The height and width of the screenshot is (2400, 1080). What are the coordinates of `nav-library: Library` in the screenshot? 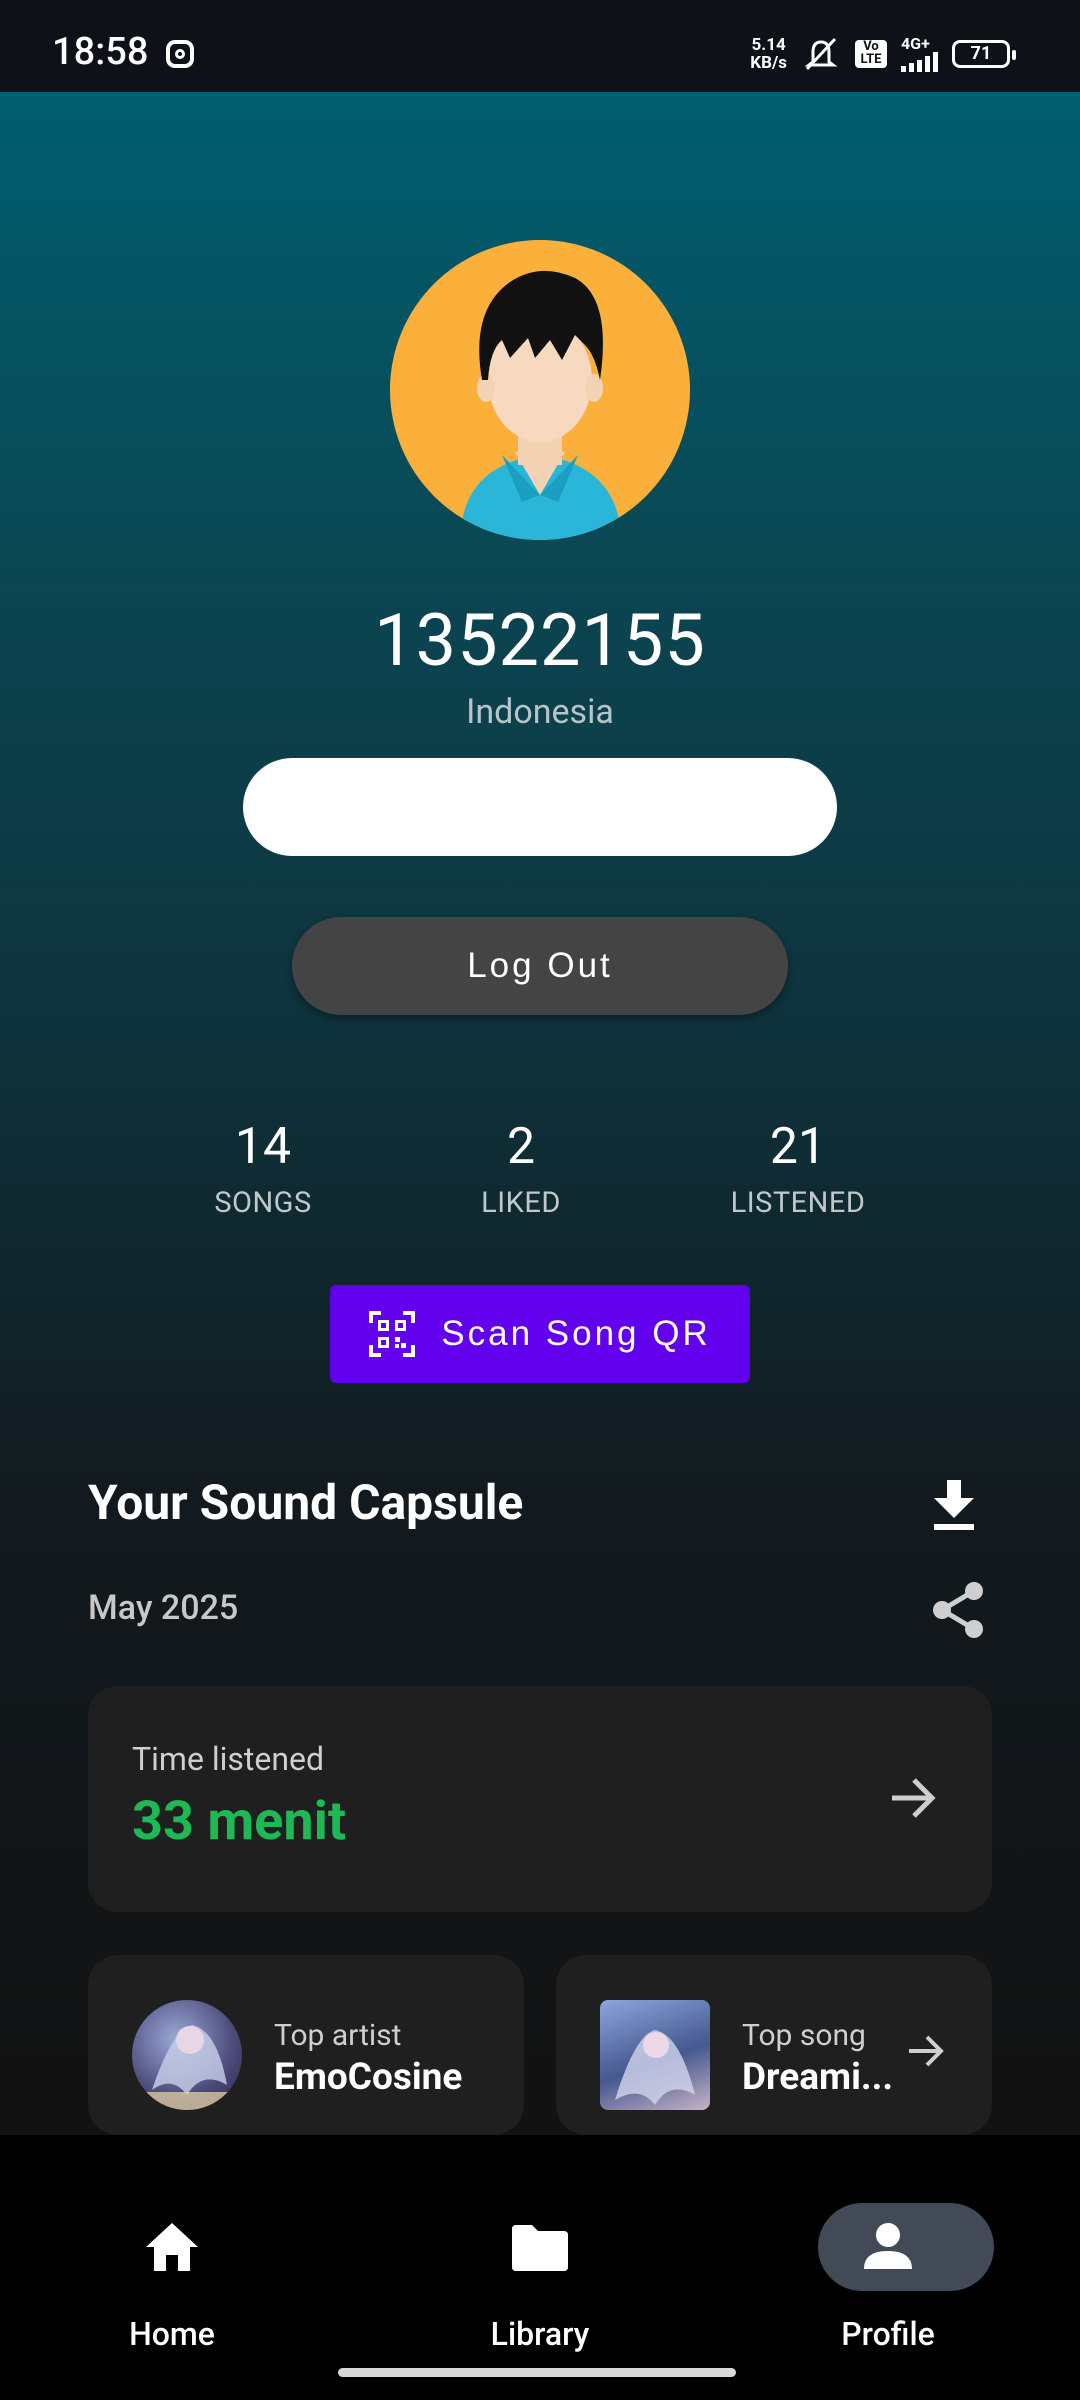 It's located at (540, 2260).